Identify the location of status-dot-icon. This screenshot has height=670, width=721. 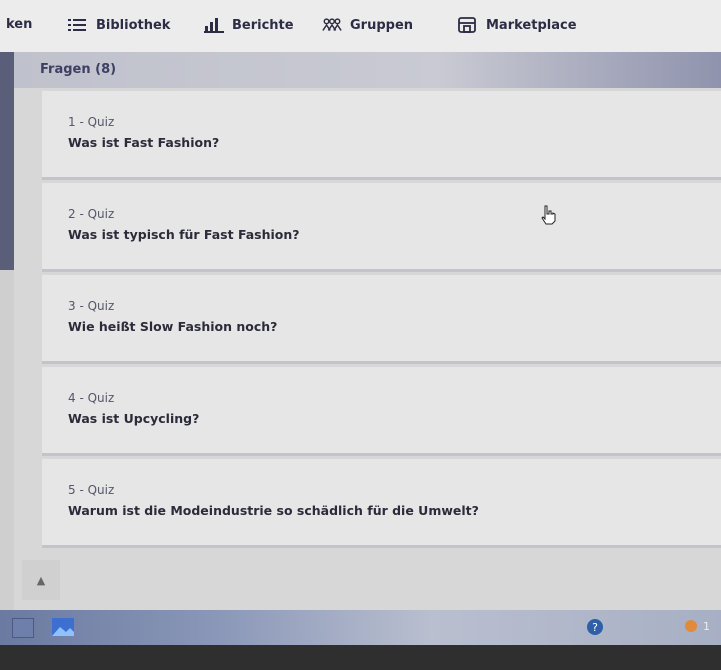
(694, 627).